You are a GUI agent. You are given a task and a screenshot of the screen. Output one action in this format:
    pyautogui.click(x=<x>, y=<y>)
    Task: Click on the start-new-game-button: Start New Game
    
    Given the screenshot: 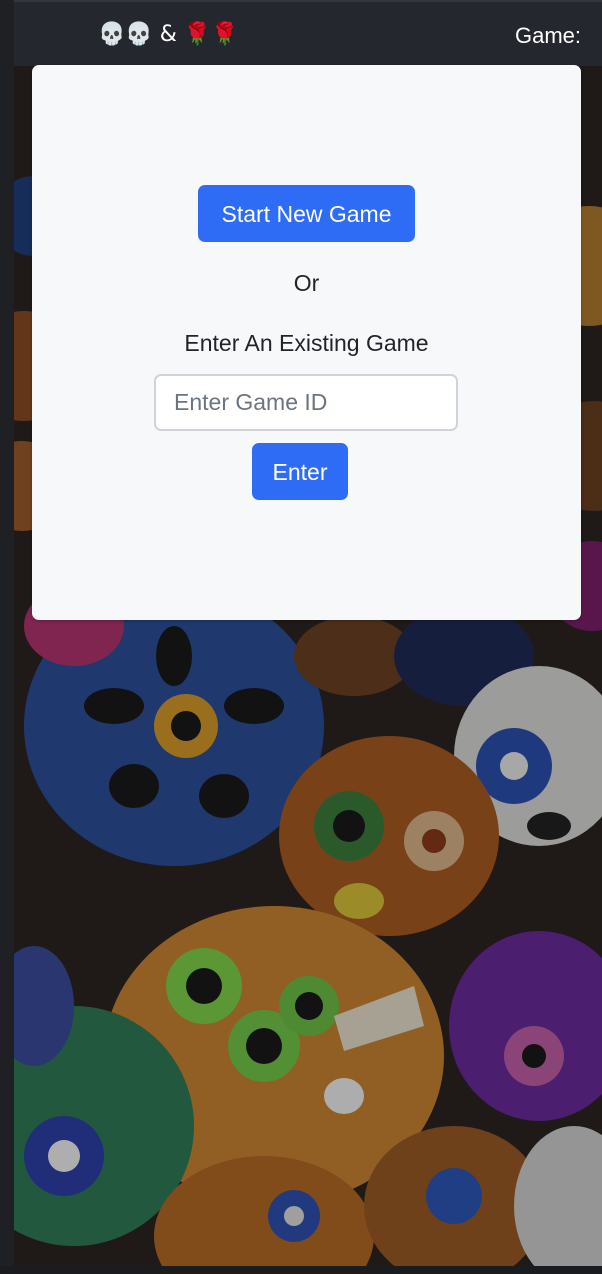 What is the action you would take?
    pyautogui.click(x=306, y=213)
    